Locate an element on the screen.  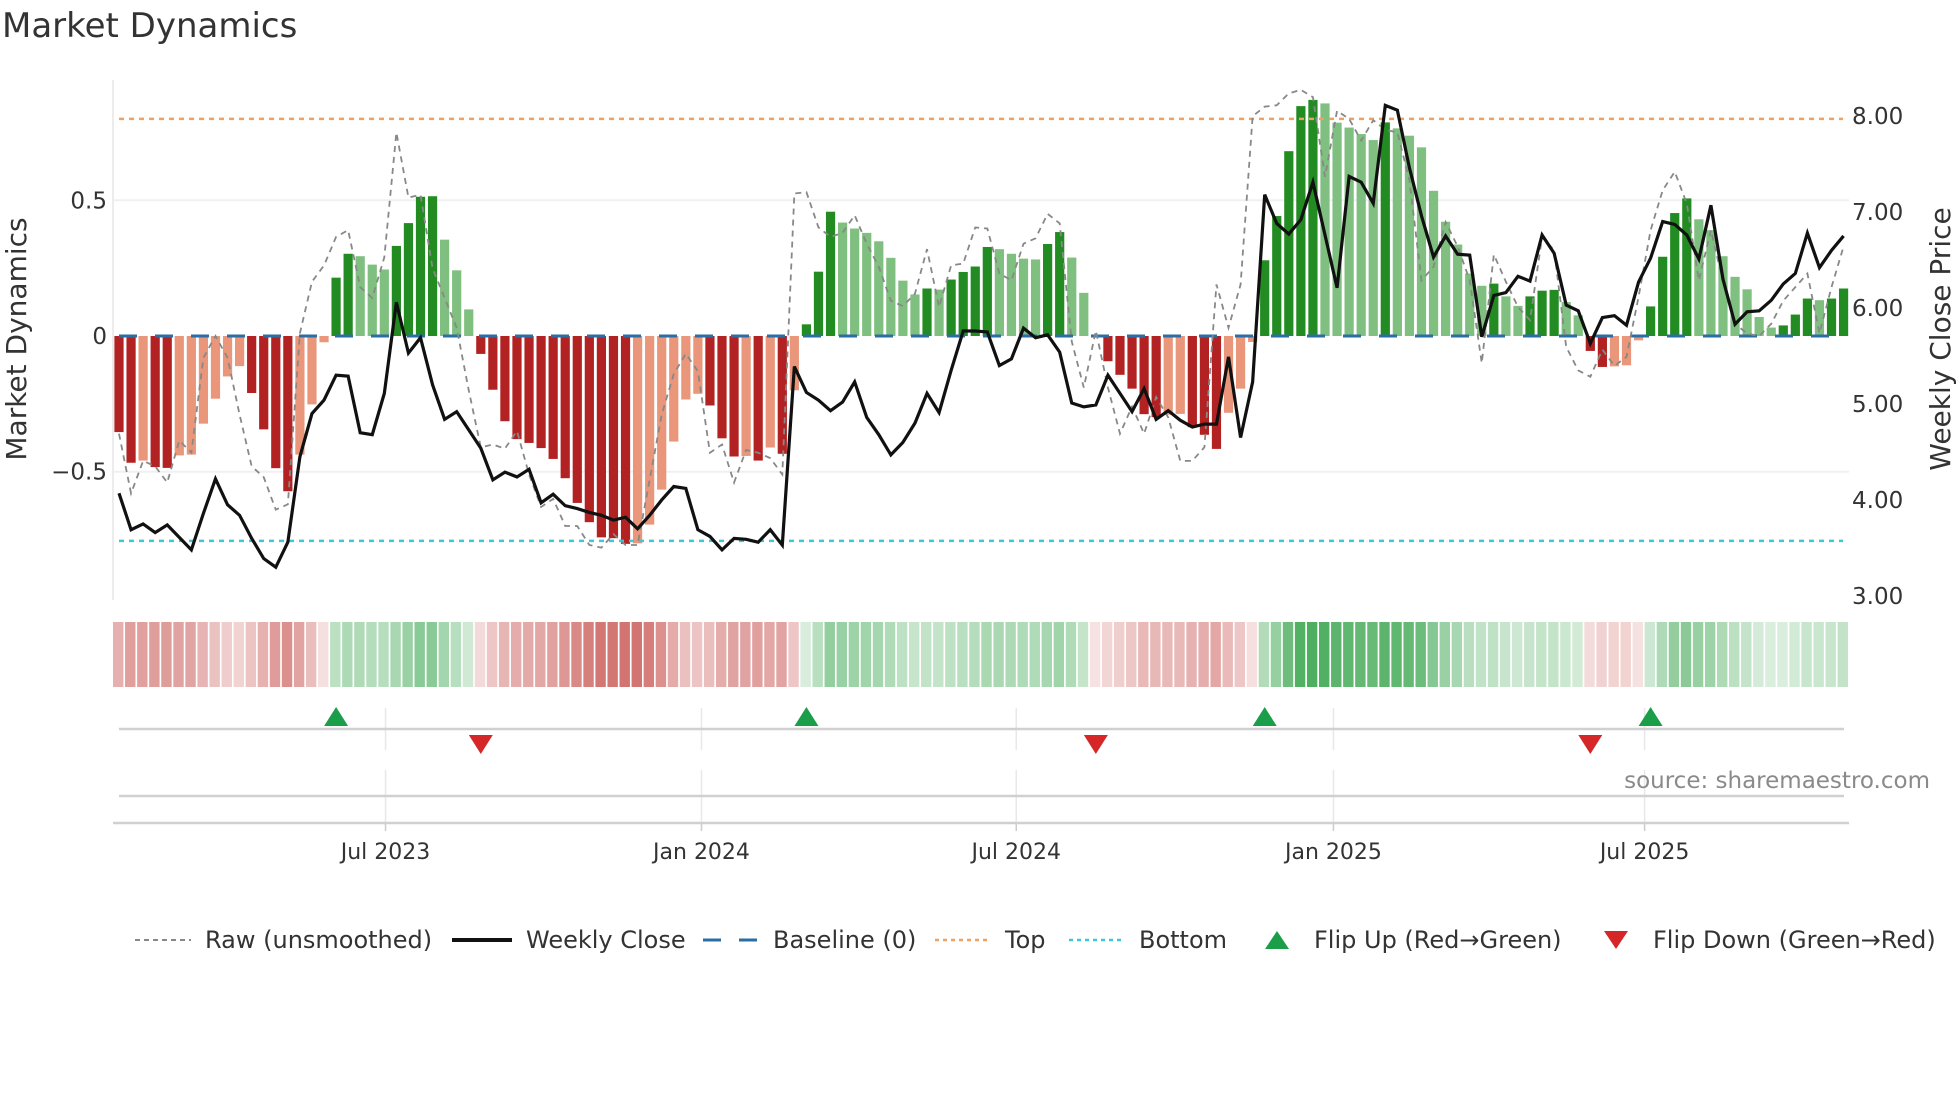
legend-label: Weekly Close is located at coordinates (606, 940).